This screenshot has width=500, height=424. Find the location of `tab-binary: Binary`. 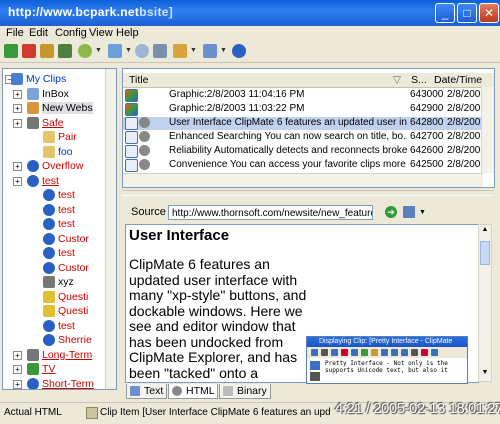

tab-binary: Binary is located at coordinates (245, 391).